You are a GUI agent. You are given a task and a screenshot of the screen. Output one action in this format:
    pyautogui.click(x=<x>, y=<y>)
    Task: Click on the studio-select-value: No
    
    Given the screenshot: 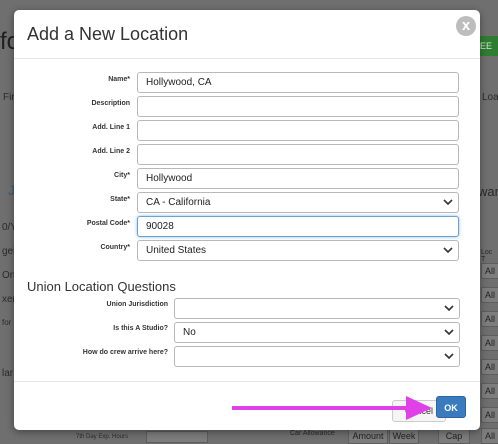 What is the action you would take?
    pyautogui.click(x=189, y=332)
    